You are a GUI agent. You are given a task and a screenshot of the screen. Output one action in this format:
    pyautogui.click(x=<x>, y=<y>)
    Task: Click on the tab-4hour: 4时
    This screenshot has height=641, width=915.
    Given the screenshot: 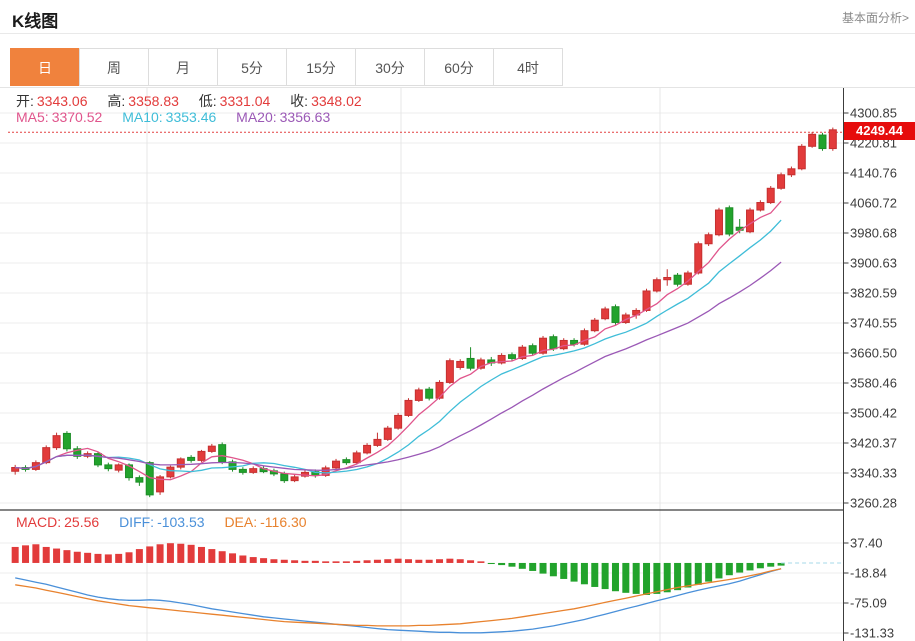 What is the action you would take?
    pyautogui.click(x=528, y=67)
    